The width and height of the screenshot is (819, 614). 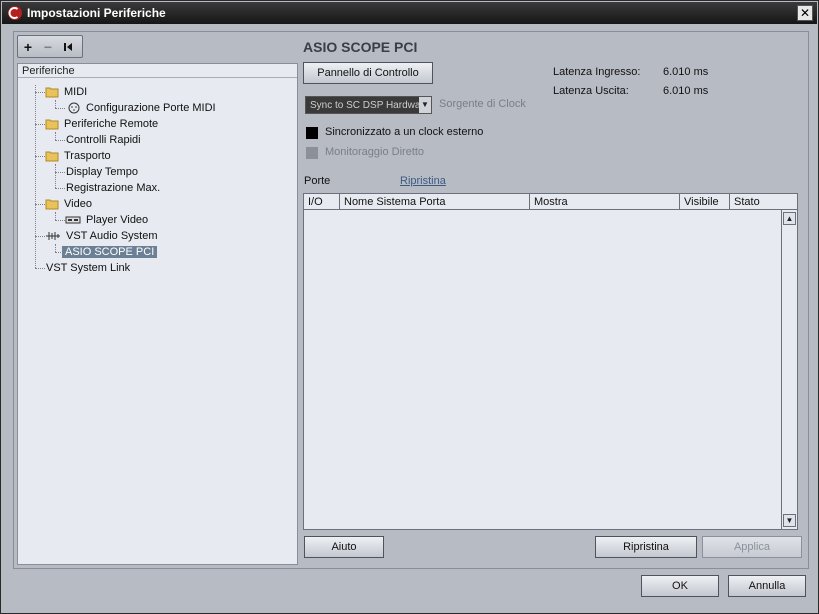 I want to click on midi-port-icon, so click(x=74, y=108).